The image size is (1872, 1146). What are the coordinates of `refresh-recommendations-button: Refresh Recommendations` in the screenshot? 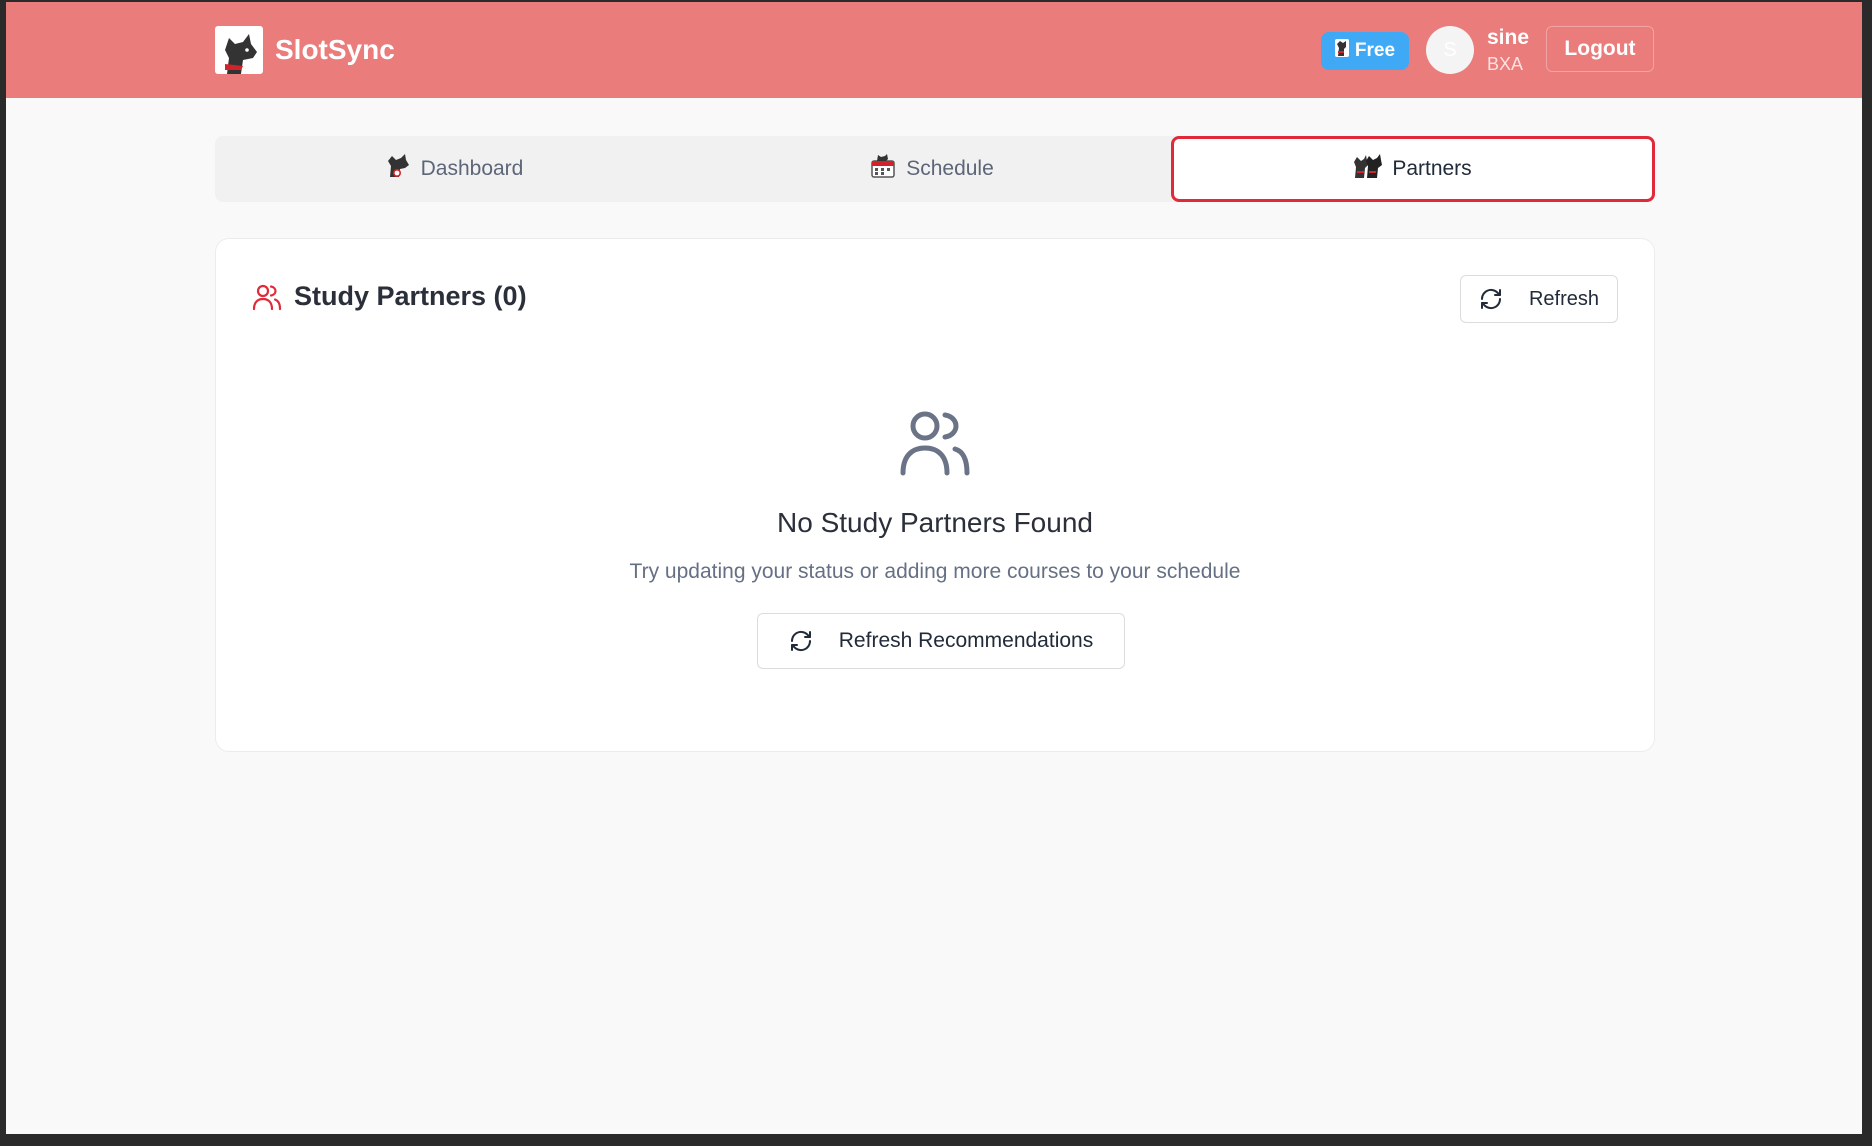 It's located at (941, 641).